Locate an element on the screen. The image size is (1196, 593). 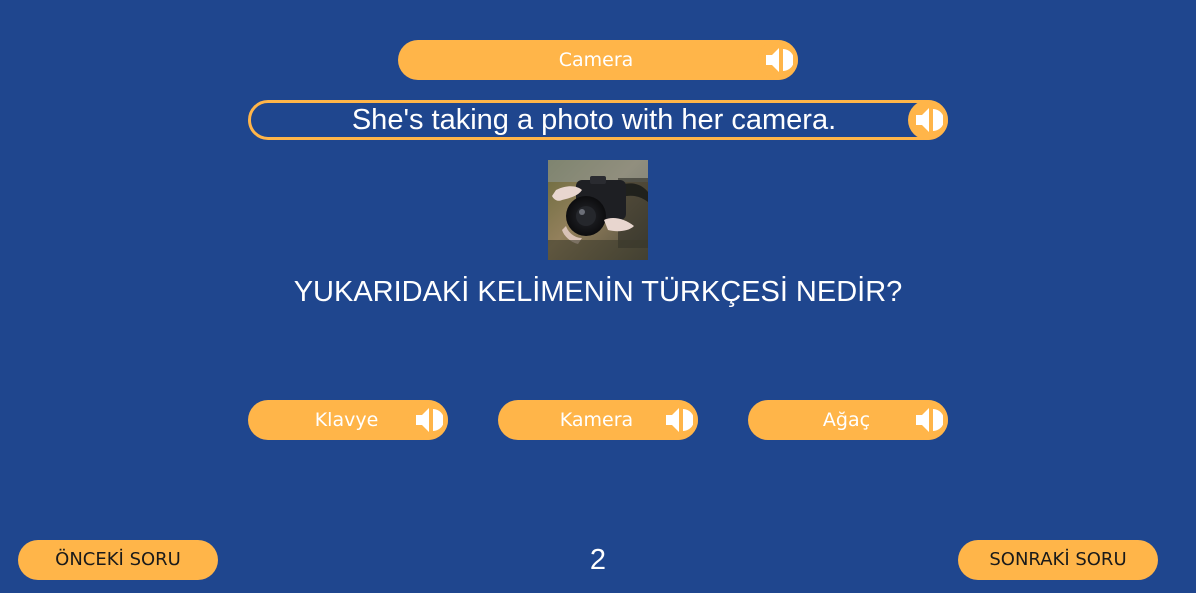
question-number: 2 is located at coordinates (598, 560).